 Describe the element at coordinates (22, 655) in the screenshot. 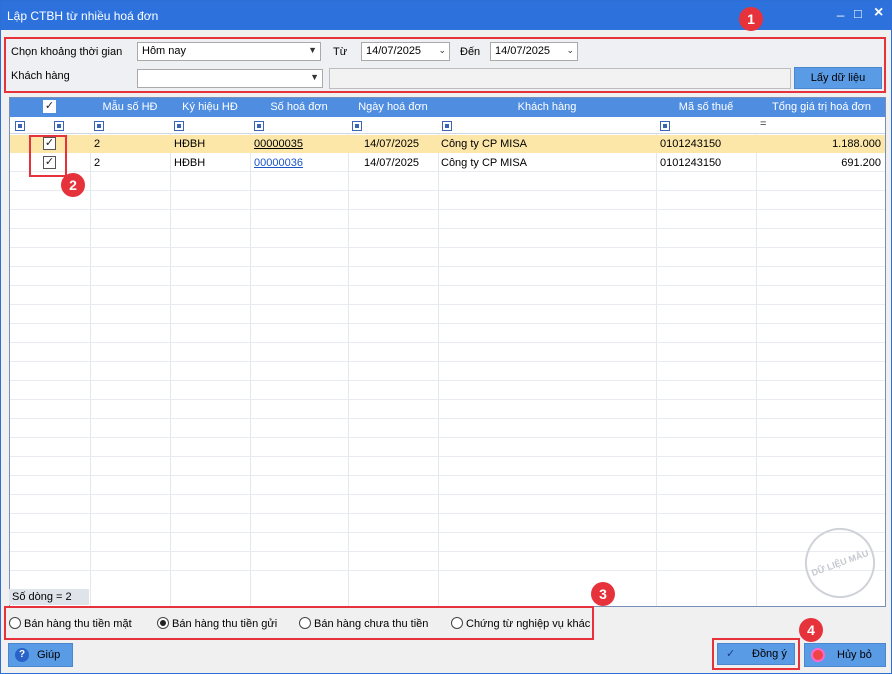

I see `help-icon: ?` at that location.